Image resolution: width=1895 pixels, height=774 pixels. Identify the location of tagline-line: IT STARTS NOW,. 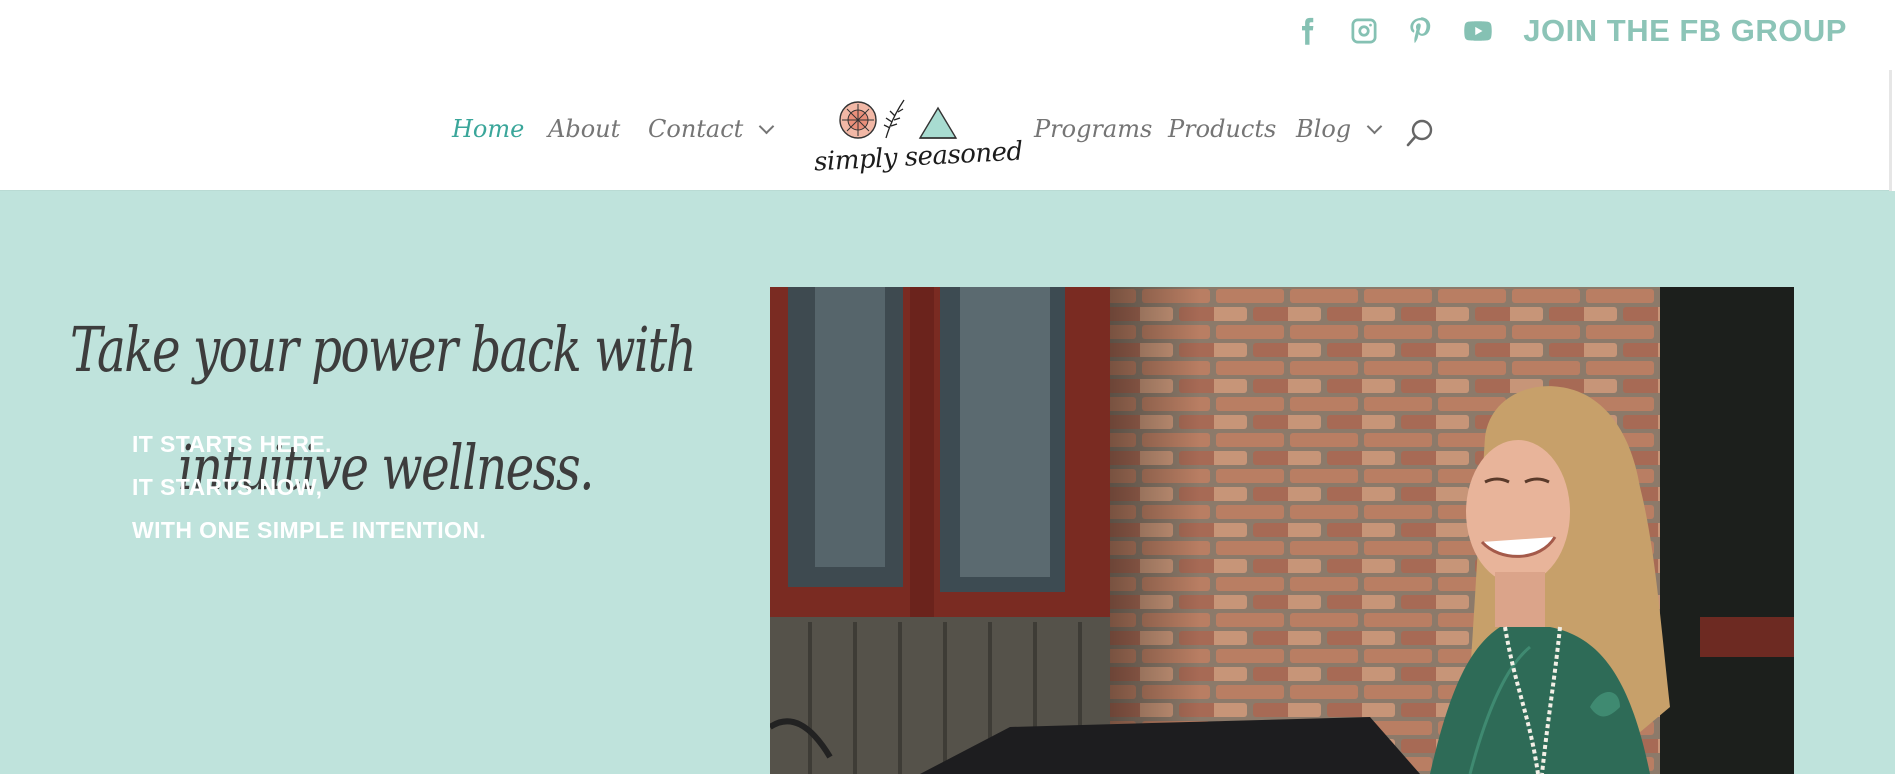
(227, 487).